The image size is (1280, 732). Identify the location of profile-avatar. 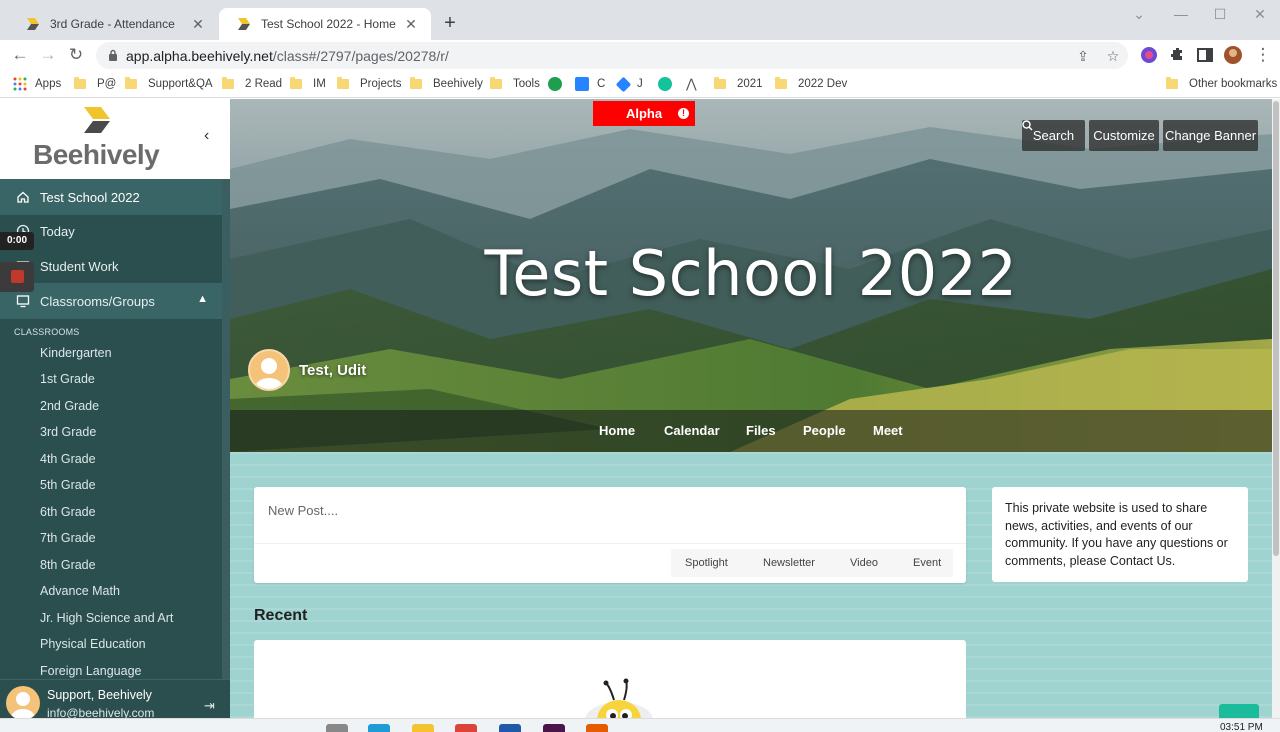
(1233, 55).